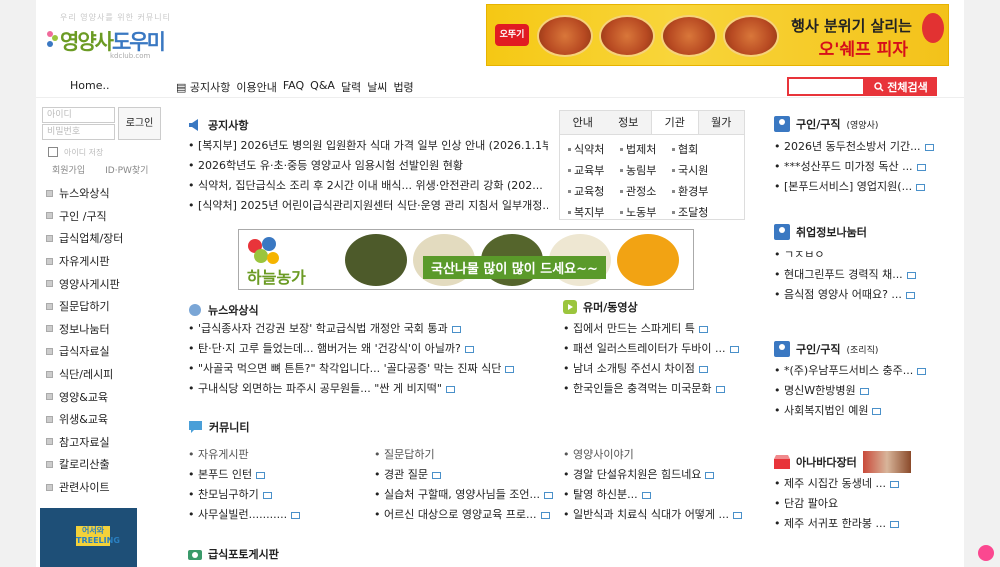 This screenshot has height=567, width=1000. What do you see at coordinates (276, 455) in the screenshot?
I see `column-title: • 자유게시판` at bounding box center [276, 455].